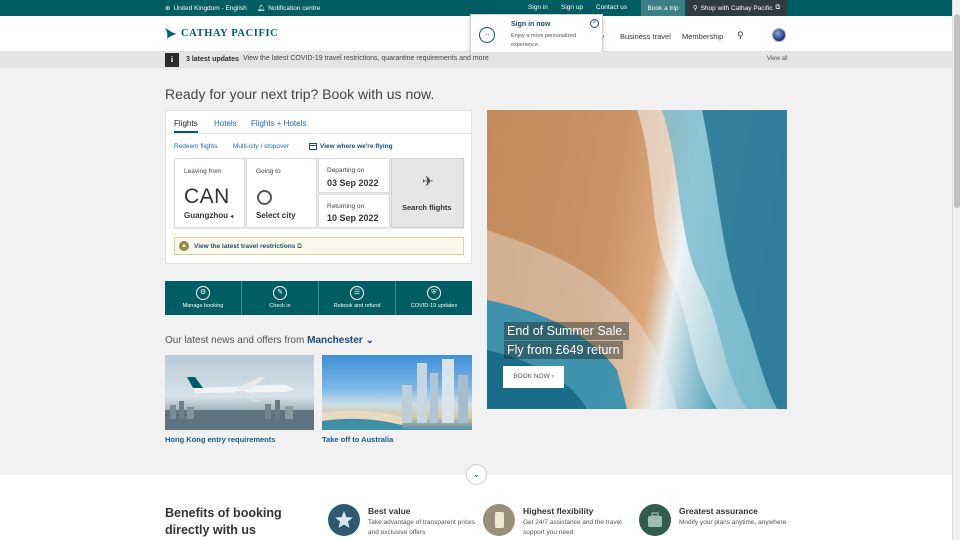 The width and height of the screenshot is (960, 540). Describe the element at coordinates (779, 35) in the screenshot. I see `profile-globe-icon` at that location.